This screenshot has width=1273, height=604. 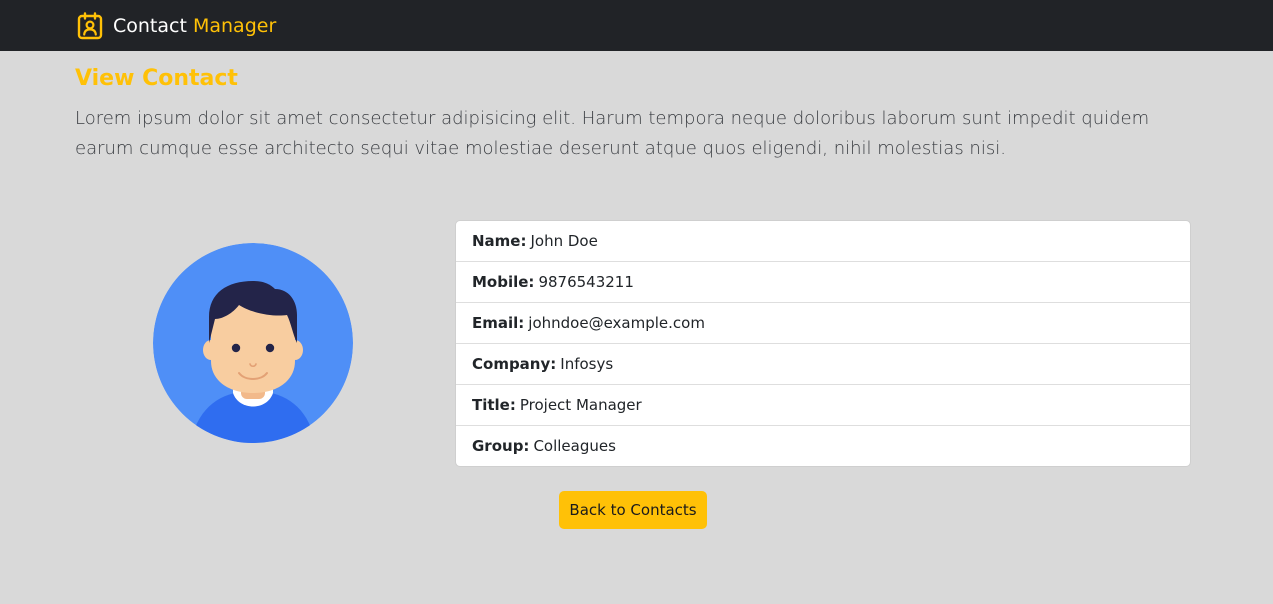 What do you see at coordinates (574, 446) in the screenshot?
I see `detail-value: Colleagues` at bounding box center [574, 446].